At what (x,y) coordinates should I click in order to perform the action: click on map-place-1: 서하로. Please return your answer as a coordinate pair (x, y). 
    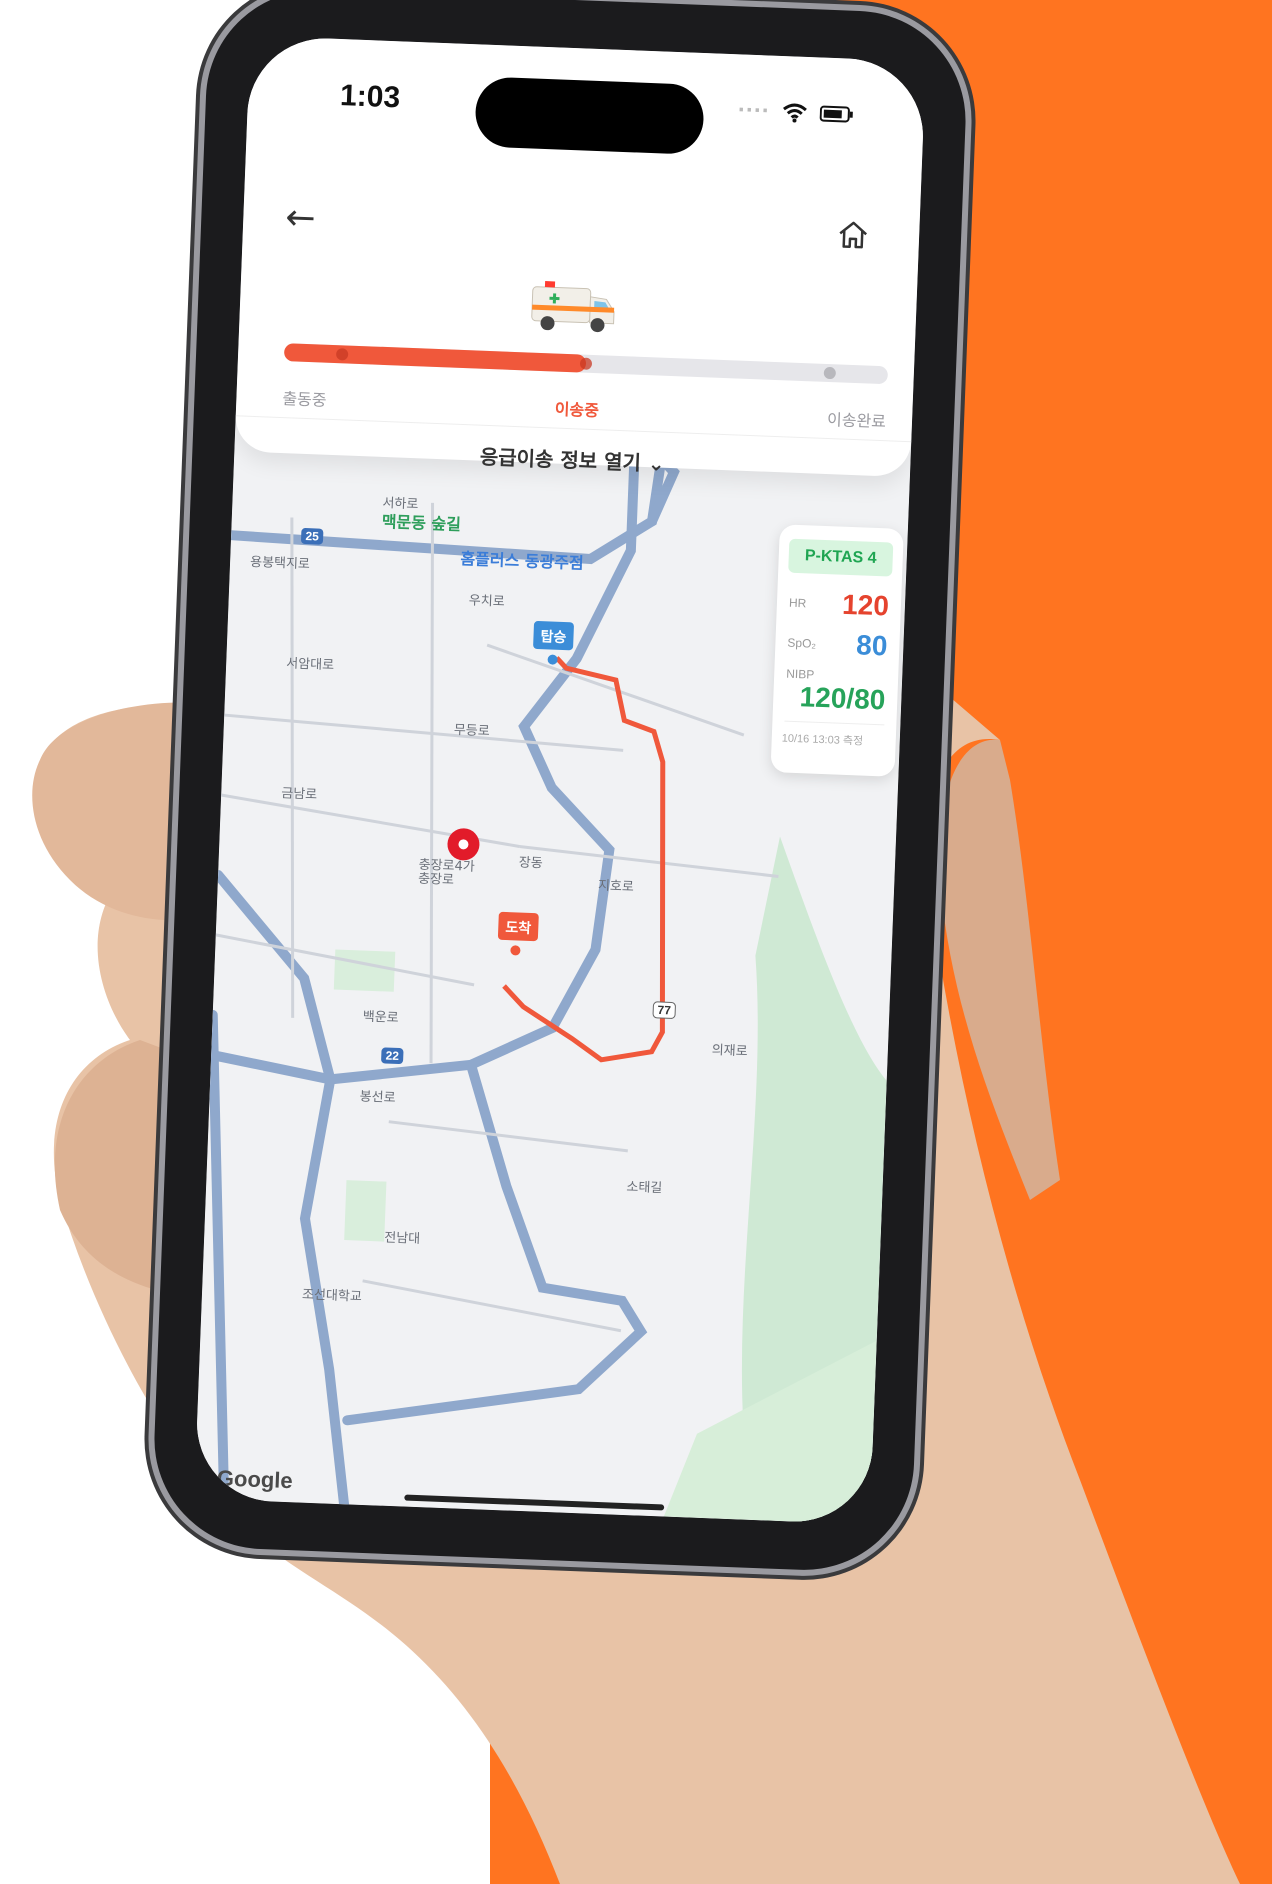
    Looking at the image, I should click on (400, 504).